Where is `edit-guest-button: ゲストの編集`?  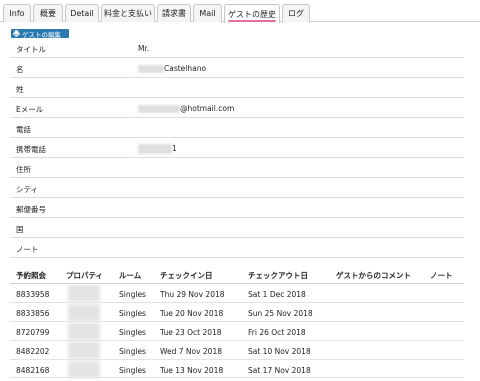
edit-guest-button: ゲストの編集 is located at coordinates (40, 34).